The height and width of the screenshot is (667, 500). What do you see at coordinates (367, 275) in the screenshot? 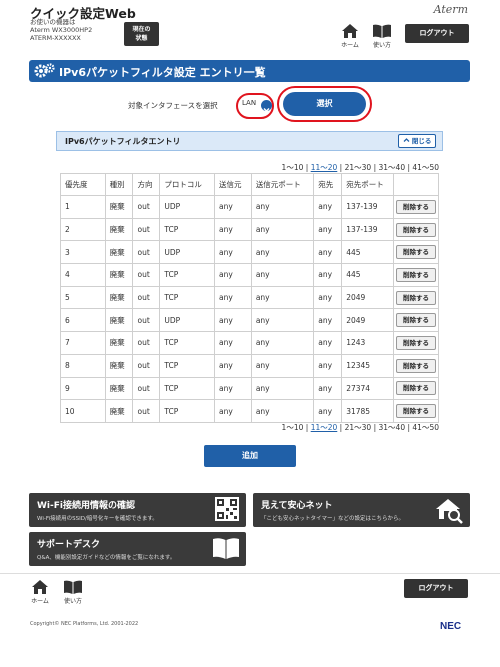
I see `table-cell: 445` at bounding box center [367, 275].